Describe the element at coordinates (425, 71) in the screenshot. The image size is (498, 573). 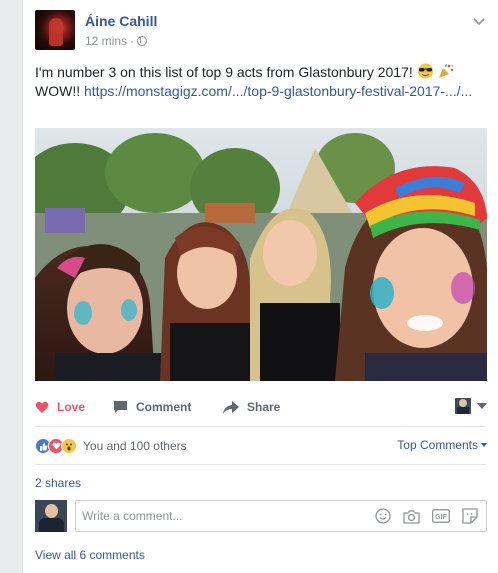
I see `sunglasses-emoji-icon` at that location.